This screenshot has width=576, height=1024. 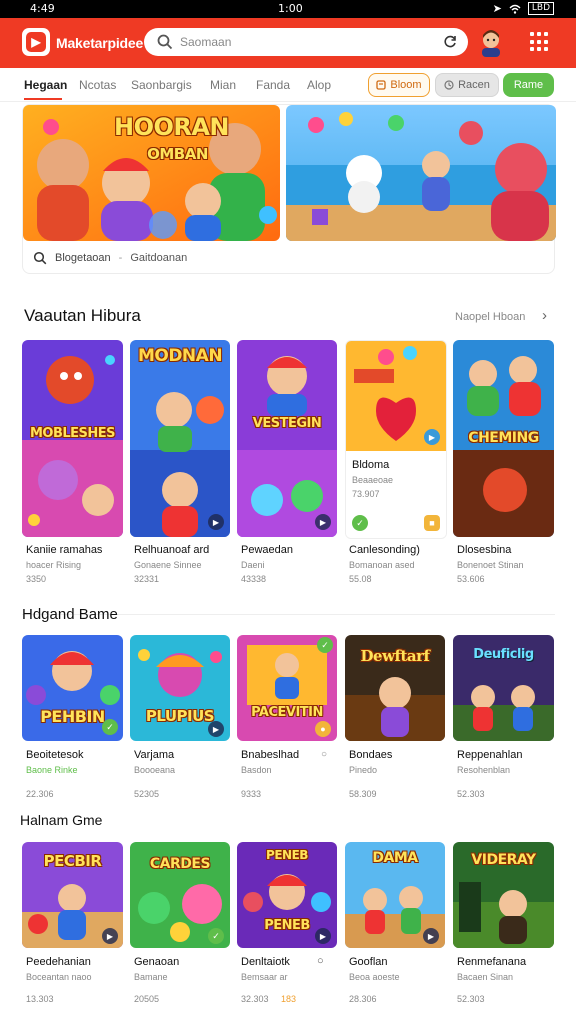 What do you see at coordinates (319, 85) in the screenshot?
I see `tab-alop: Alop` at bounding box center [319, 85].